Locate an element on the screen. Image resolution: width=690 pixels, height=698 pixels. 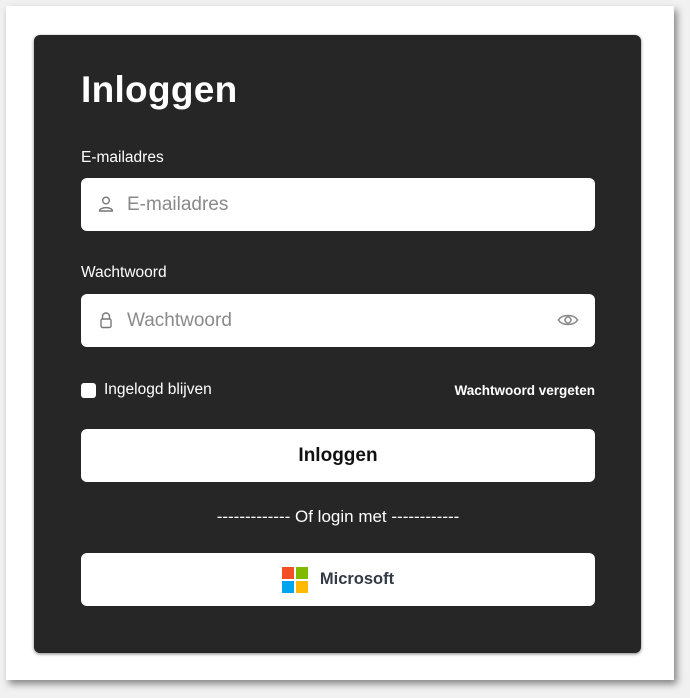
alternative-login-divider: ------------- Of login met ------------ is located at coordinates (338, 516).